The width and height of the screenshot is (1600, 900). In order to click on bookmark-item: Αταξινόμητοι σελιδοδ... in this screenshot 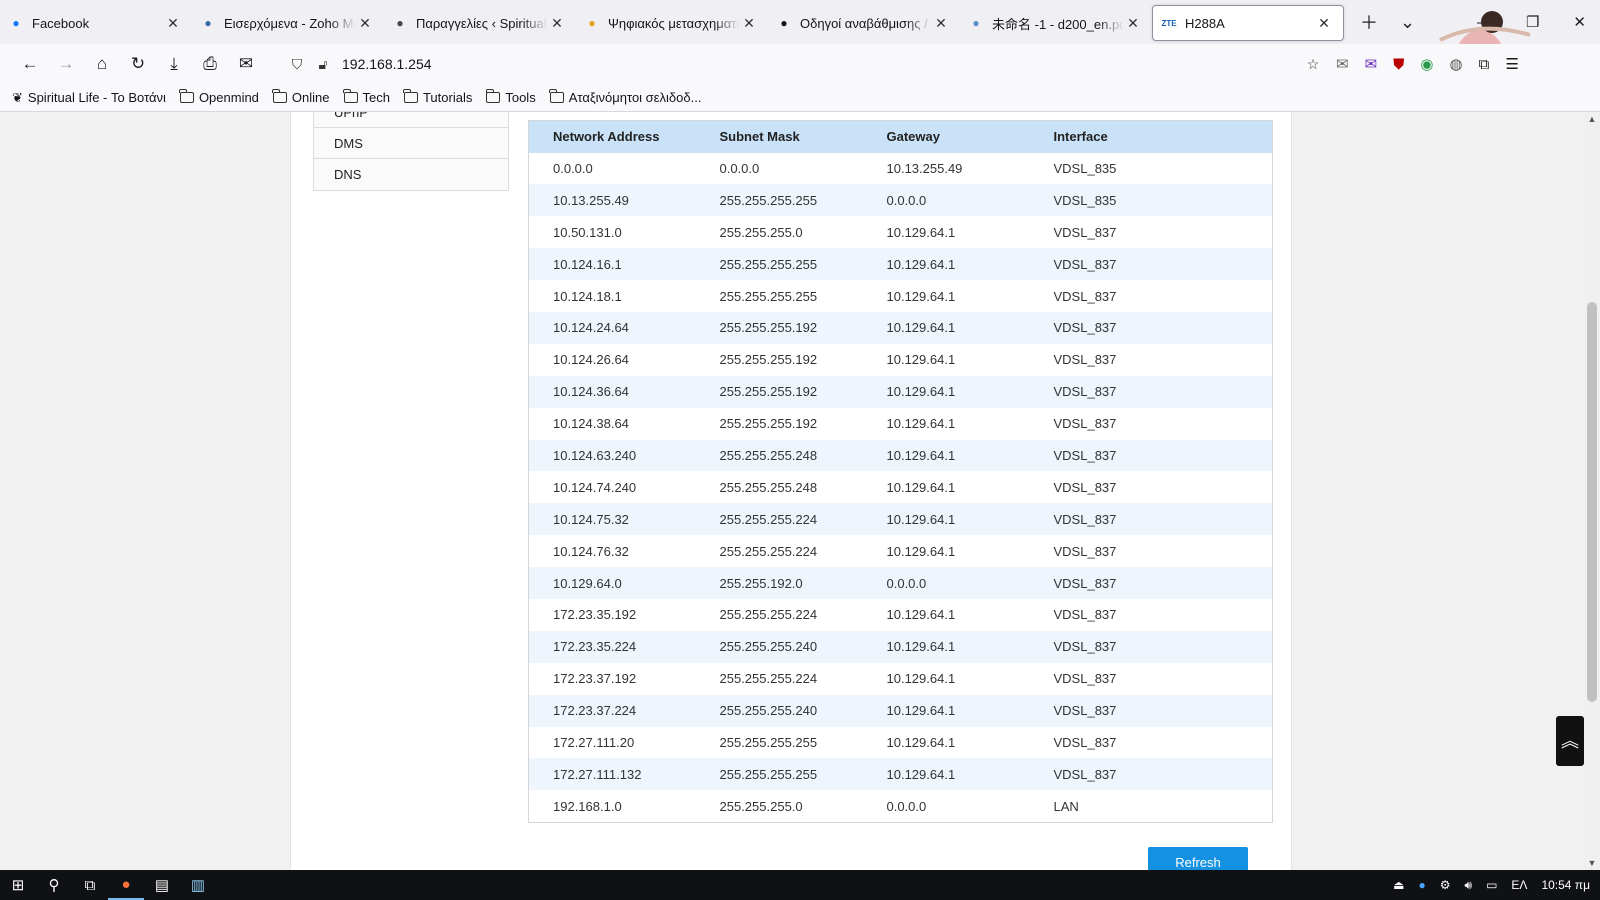, I will do `click(625, 97)`.